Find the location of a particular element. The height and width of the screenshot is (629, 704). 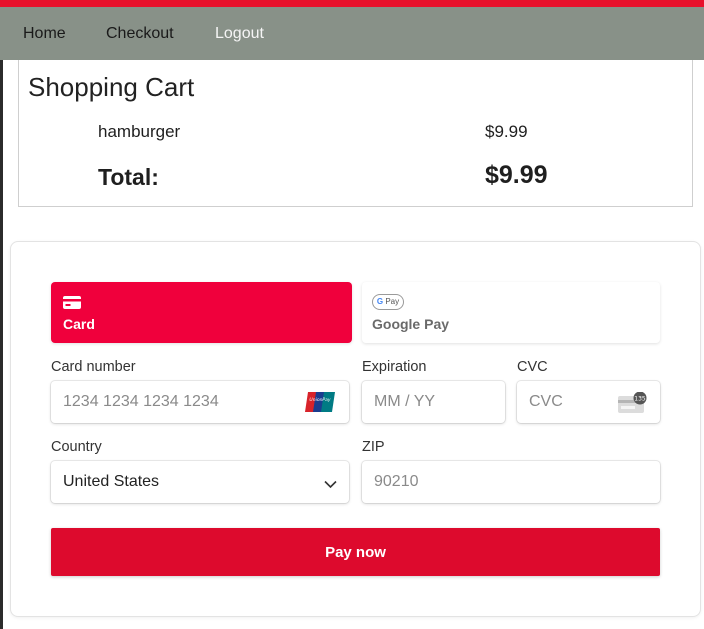

card-number-input: 1234 1234 1234 1234 UnionPay is located at coordinates (200, 402).